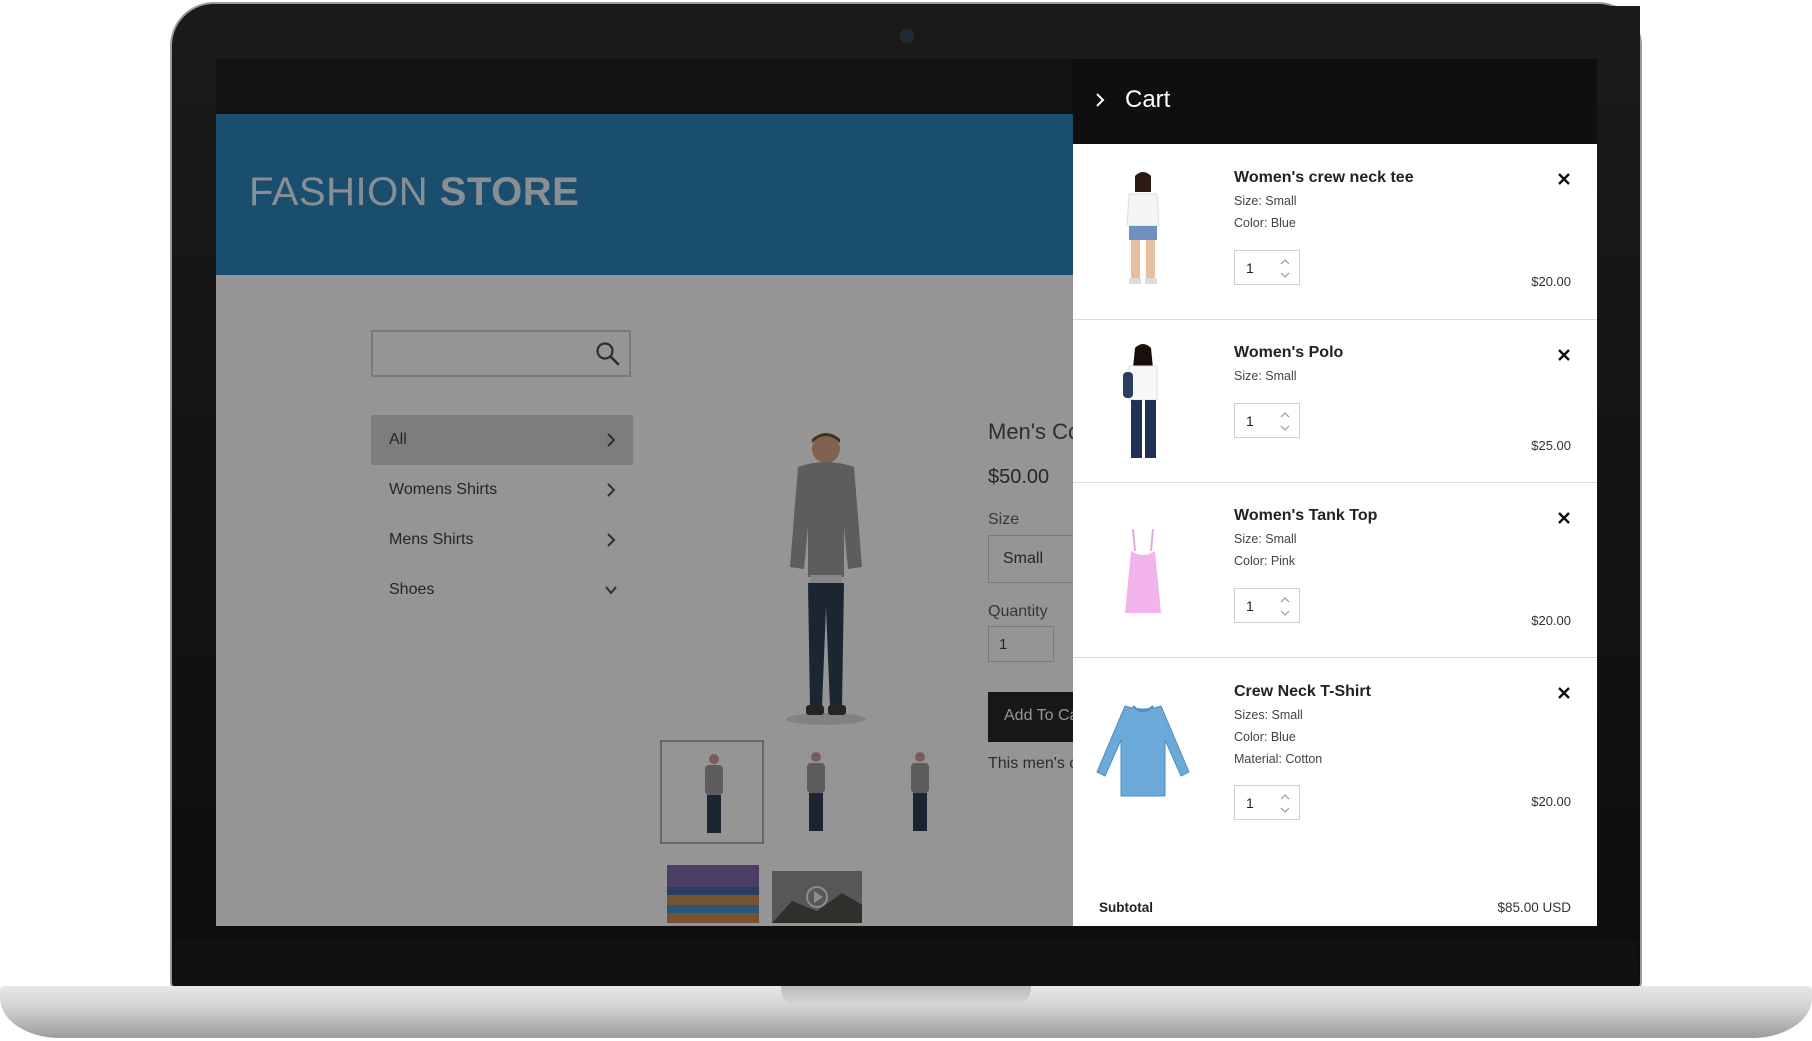 This screenshot has height=1041, width=1812. Describe the element at coordinates (1534, 907) in the screenshot. I see `subtotal-value: $85.00 USD` at that location.